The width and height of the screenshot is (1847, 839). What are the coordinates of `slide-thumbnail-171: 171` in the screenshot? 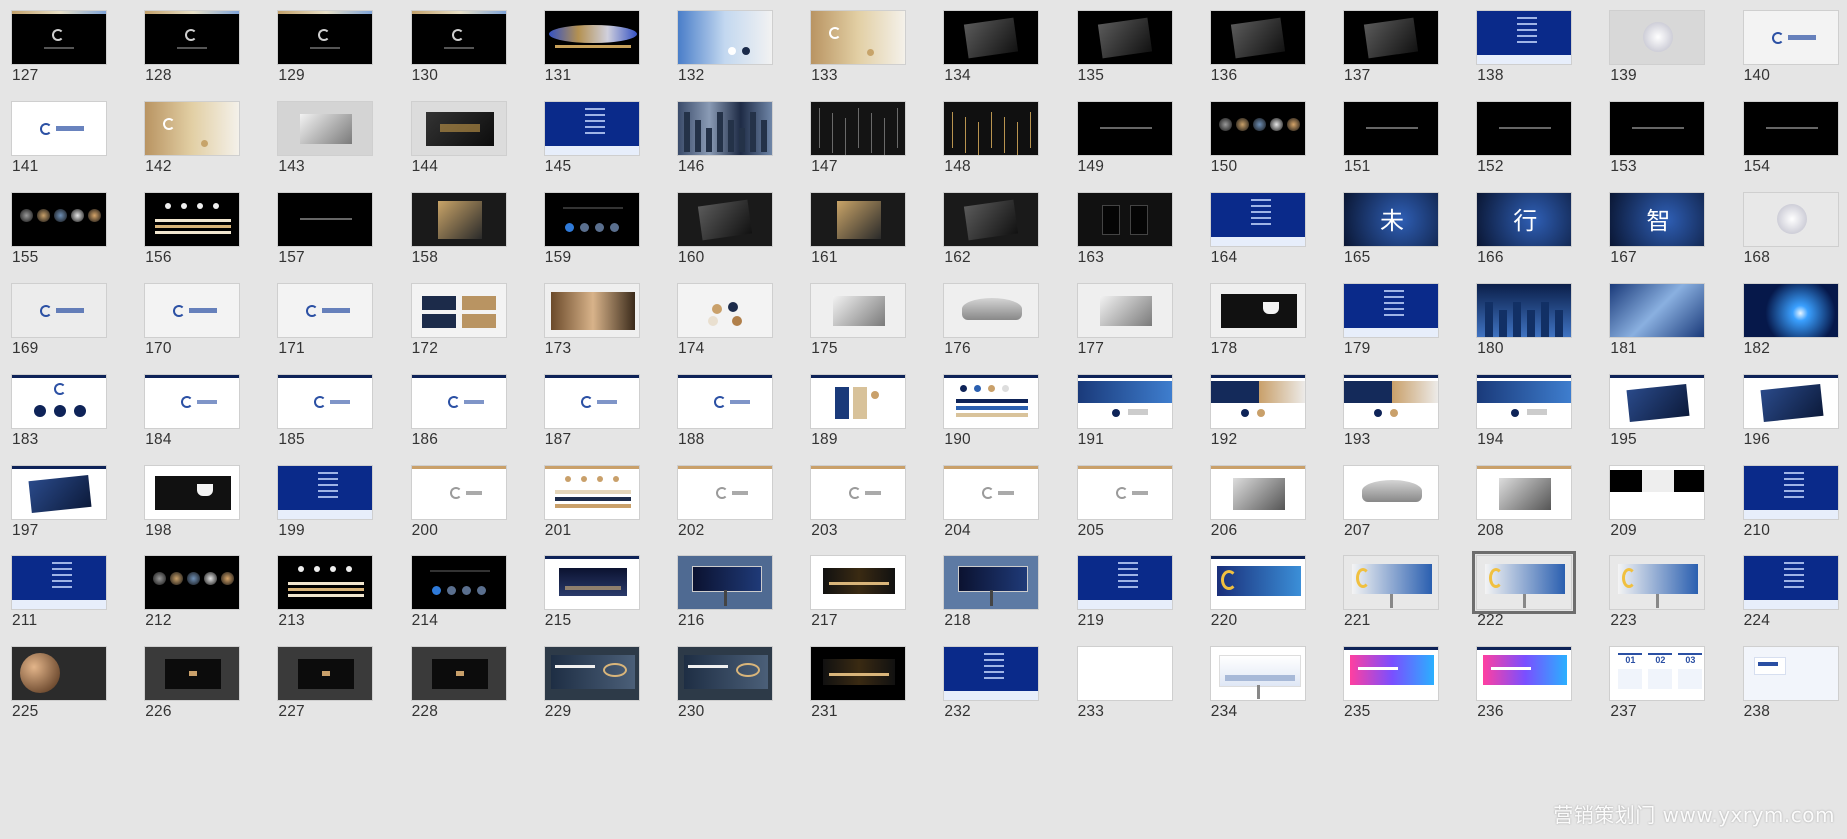 It's located at (342, 333).